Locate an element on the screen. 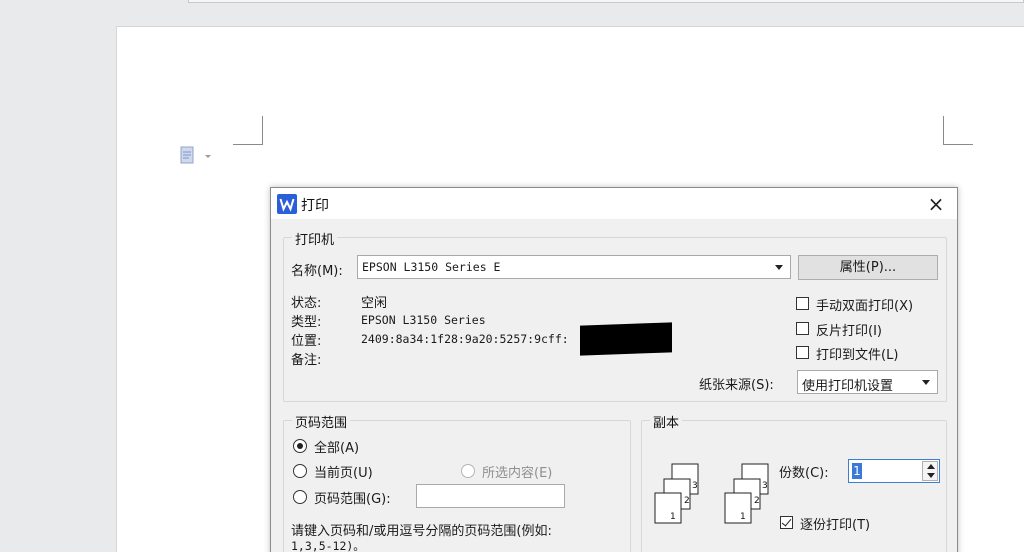  print-to-file-label: 打印到文件(L) is located at coordinates (857, 353).